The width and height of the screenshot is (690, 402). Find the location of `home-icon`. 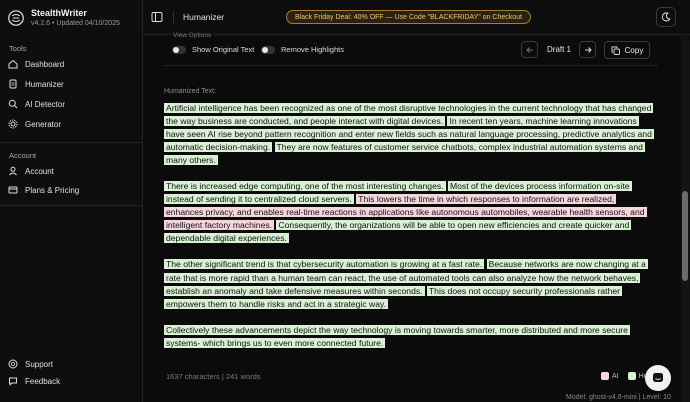

home-icon is located at coordinates (13, 64).